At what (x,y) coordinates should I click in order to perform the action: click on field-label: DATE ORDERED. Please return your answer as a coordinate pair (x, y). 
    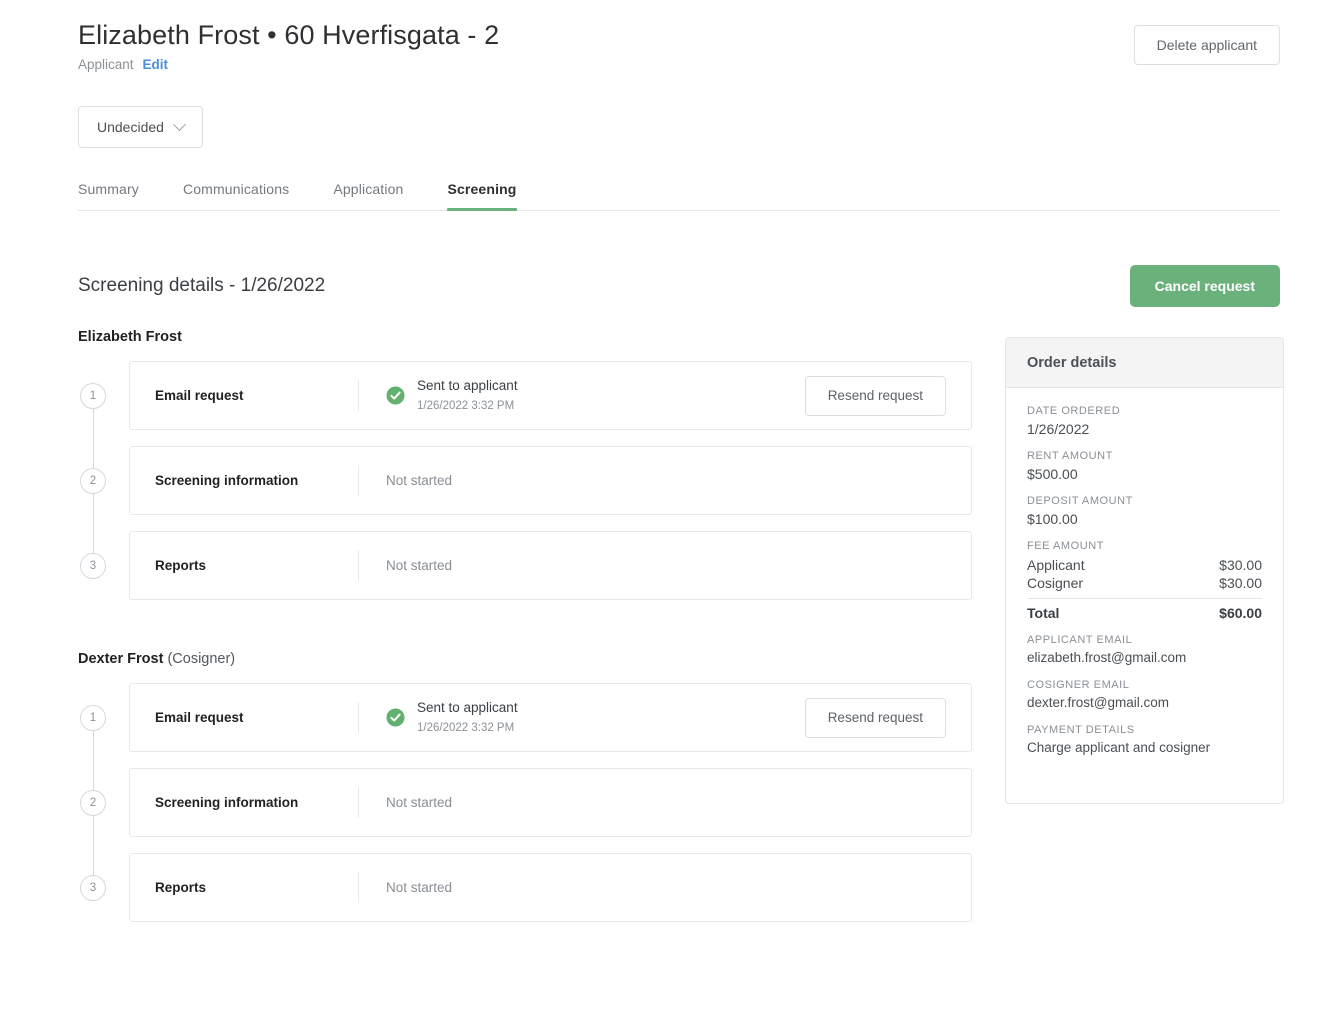
    Looking at the image, I should click on (1074, 411).